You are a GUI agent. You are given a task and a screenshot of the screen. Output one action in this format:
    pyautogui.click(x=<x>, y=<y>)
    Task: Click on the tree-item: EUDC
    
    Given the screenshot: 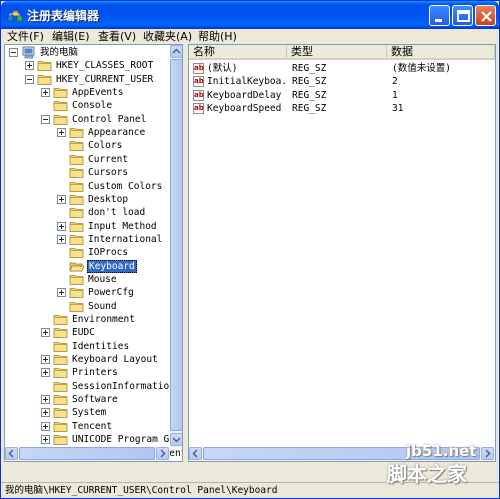 What is the action you would take?
    pyautogui.click(x=87, y=332)
    